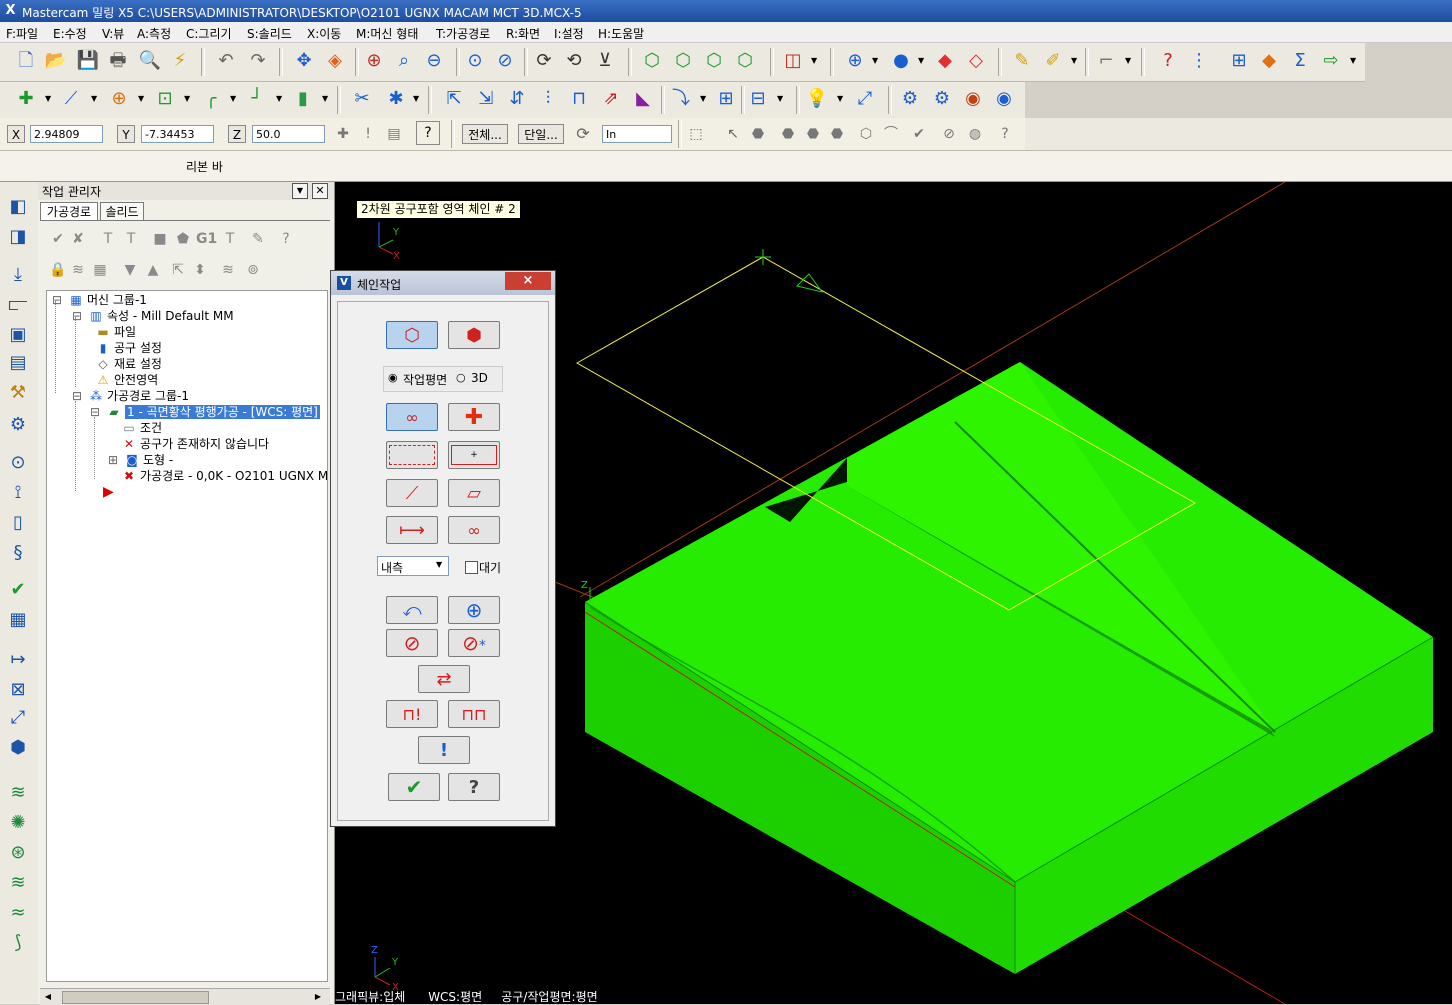 The width and height of the screenshot is (1452, 1005). Describe the element at coordinates (18, 660) in the screenshot. I see `transform-op-icon: ↦` at that location.